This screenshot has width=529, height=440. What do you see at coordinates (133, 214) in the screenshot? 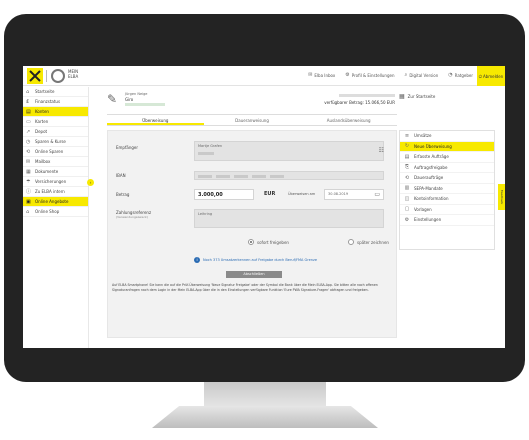
I see `zweck-label: Zahlungsreferenz (Verwendungszweck)` at bounding box center [133, 214].